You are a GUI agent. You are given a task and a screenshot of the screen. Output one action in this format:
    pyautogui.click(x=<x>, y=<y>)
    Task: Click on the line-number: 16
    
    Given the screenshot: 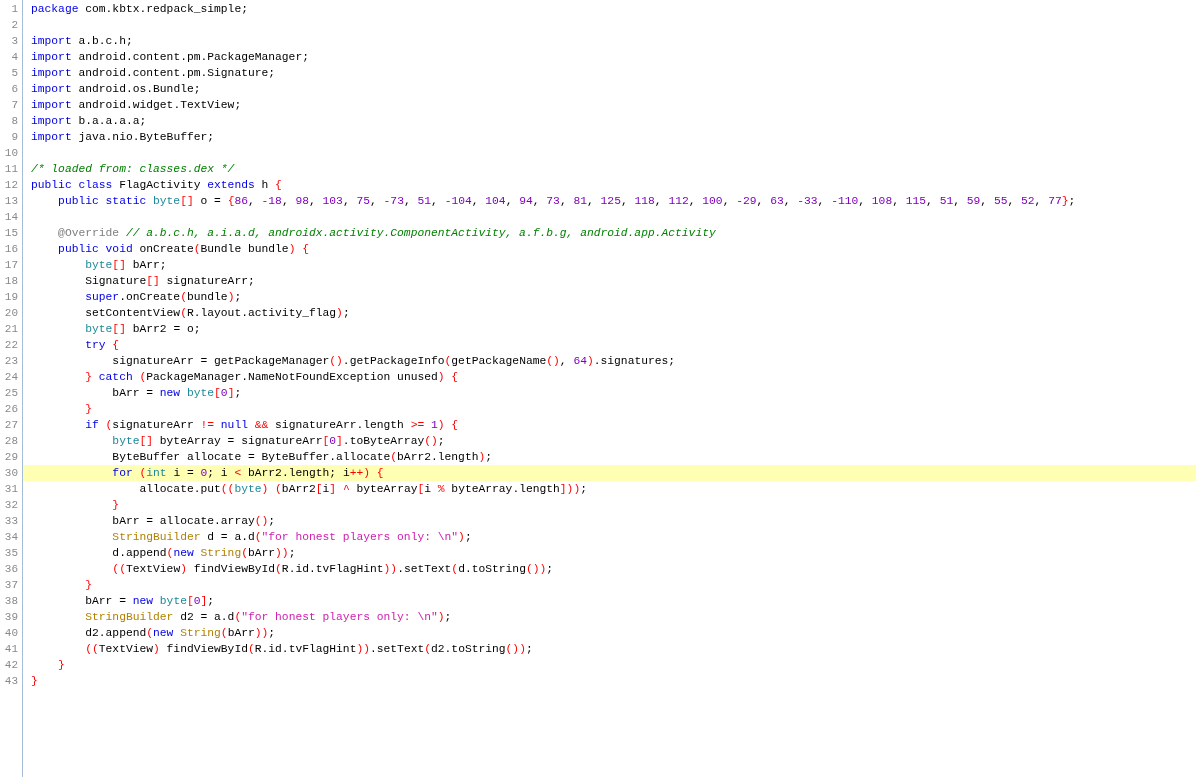 What is the action you would take?
    pyautogui.click(x=11, y=249)
    